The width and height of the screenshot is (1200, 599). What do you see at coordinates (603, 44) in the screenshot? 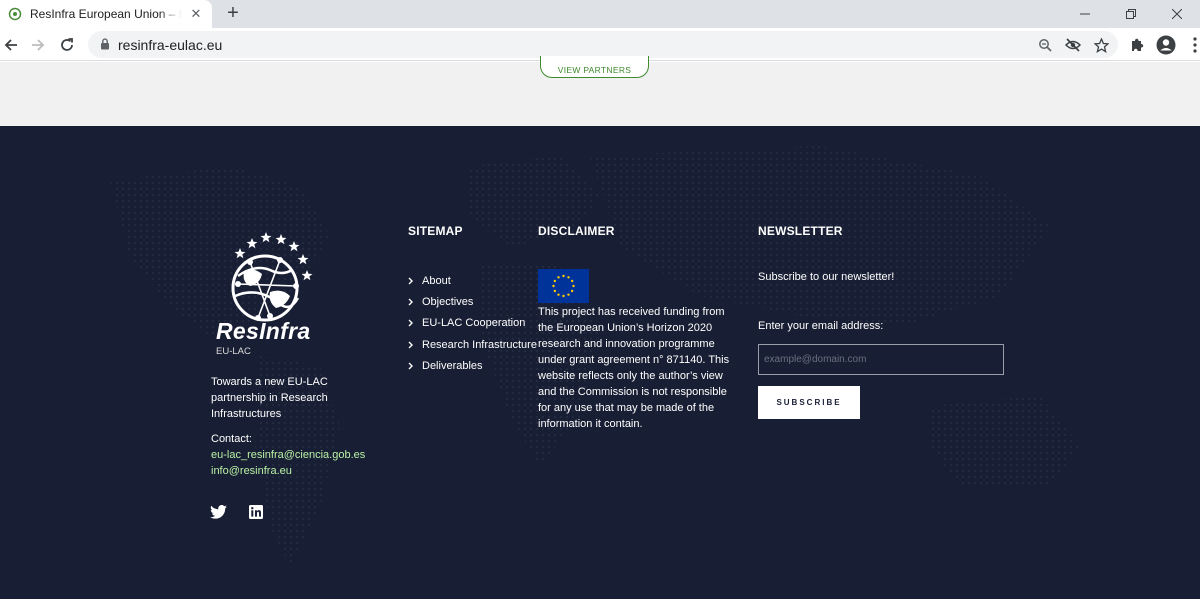
I see `address-bar: resinfra-eulac.eu` at bounding box center [603, 44].